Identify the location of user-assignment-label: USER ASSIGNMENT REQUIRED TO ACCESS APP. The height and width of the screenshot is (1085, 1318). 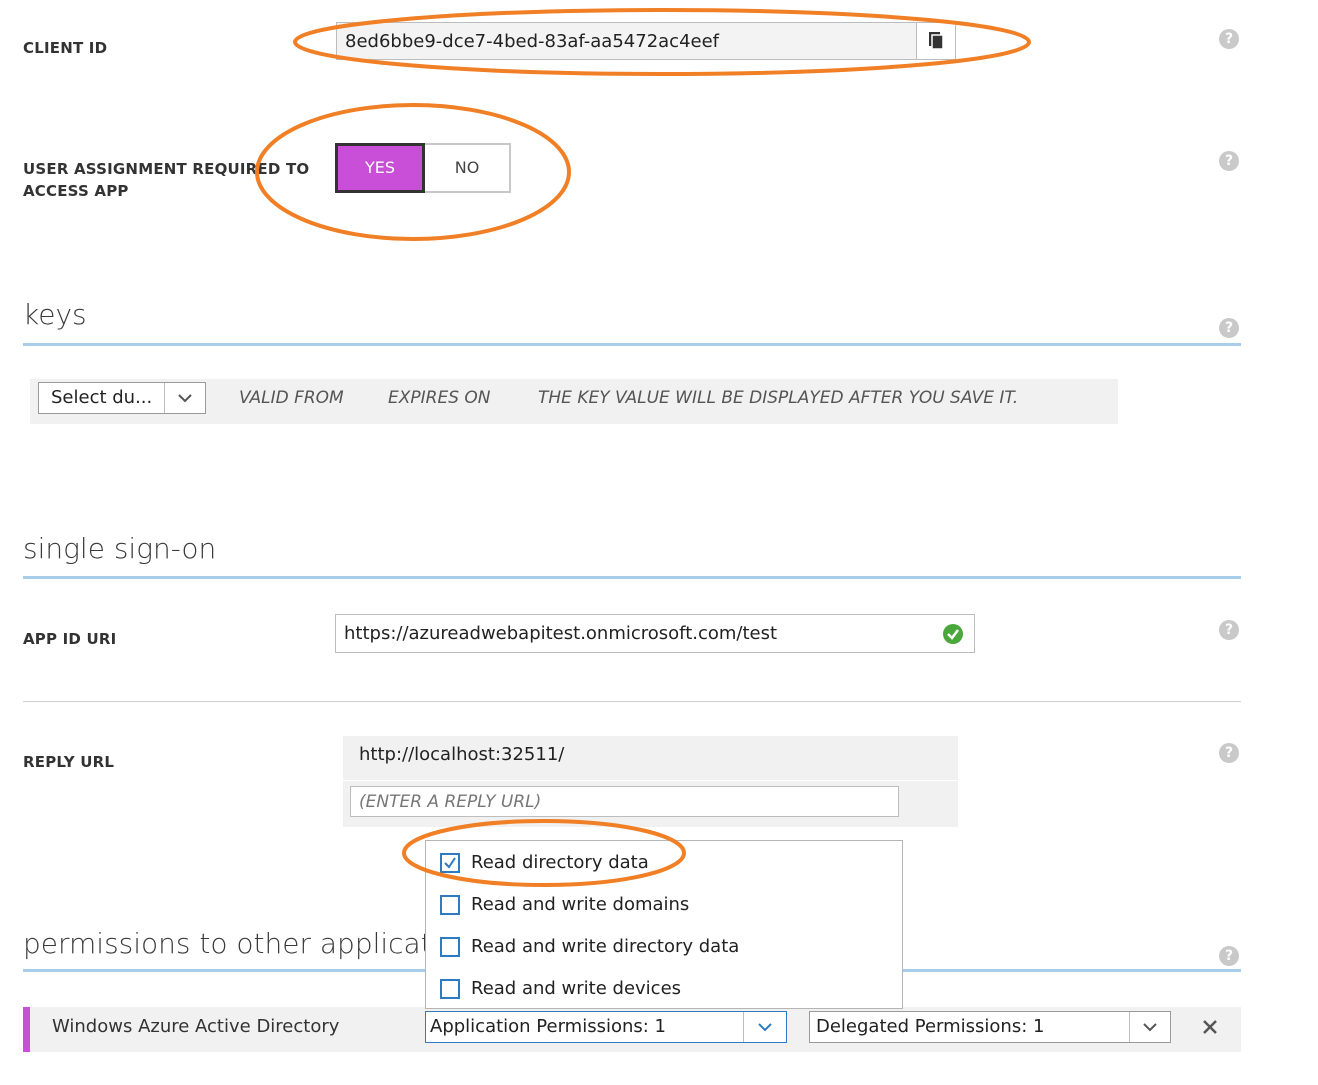
(166, 180).